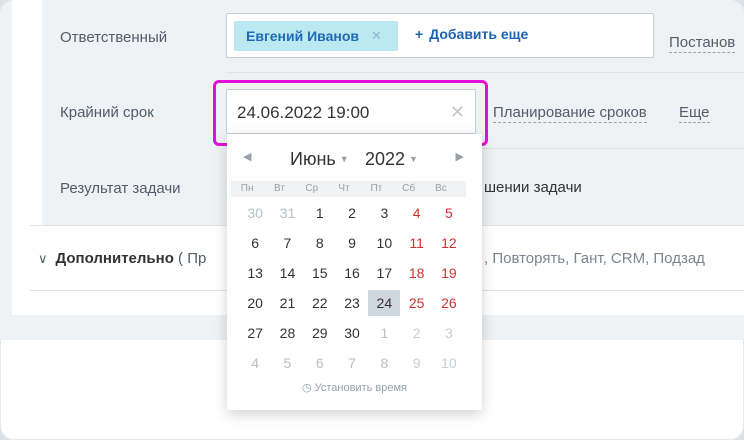 This screenshot has height=440, width=744. I want to click on calendar-day: 28, so click(287, 333).